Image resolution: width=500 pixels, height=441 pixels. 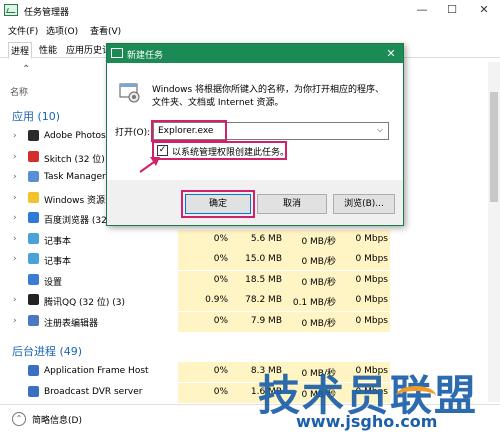 I want to click on disk-usage: 0 MB/秒, so click(x=318, y=323).